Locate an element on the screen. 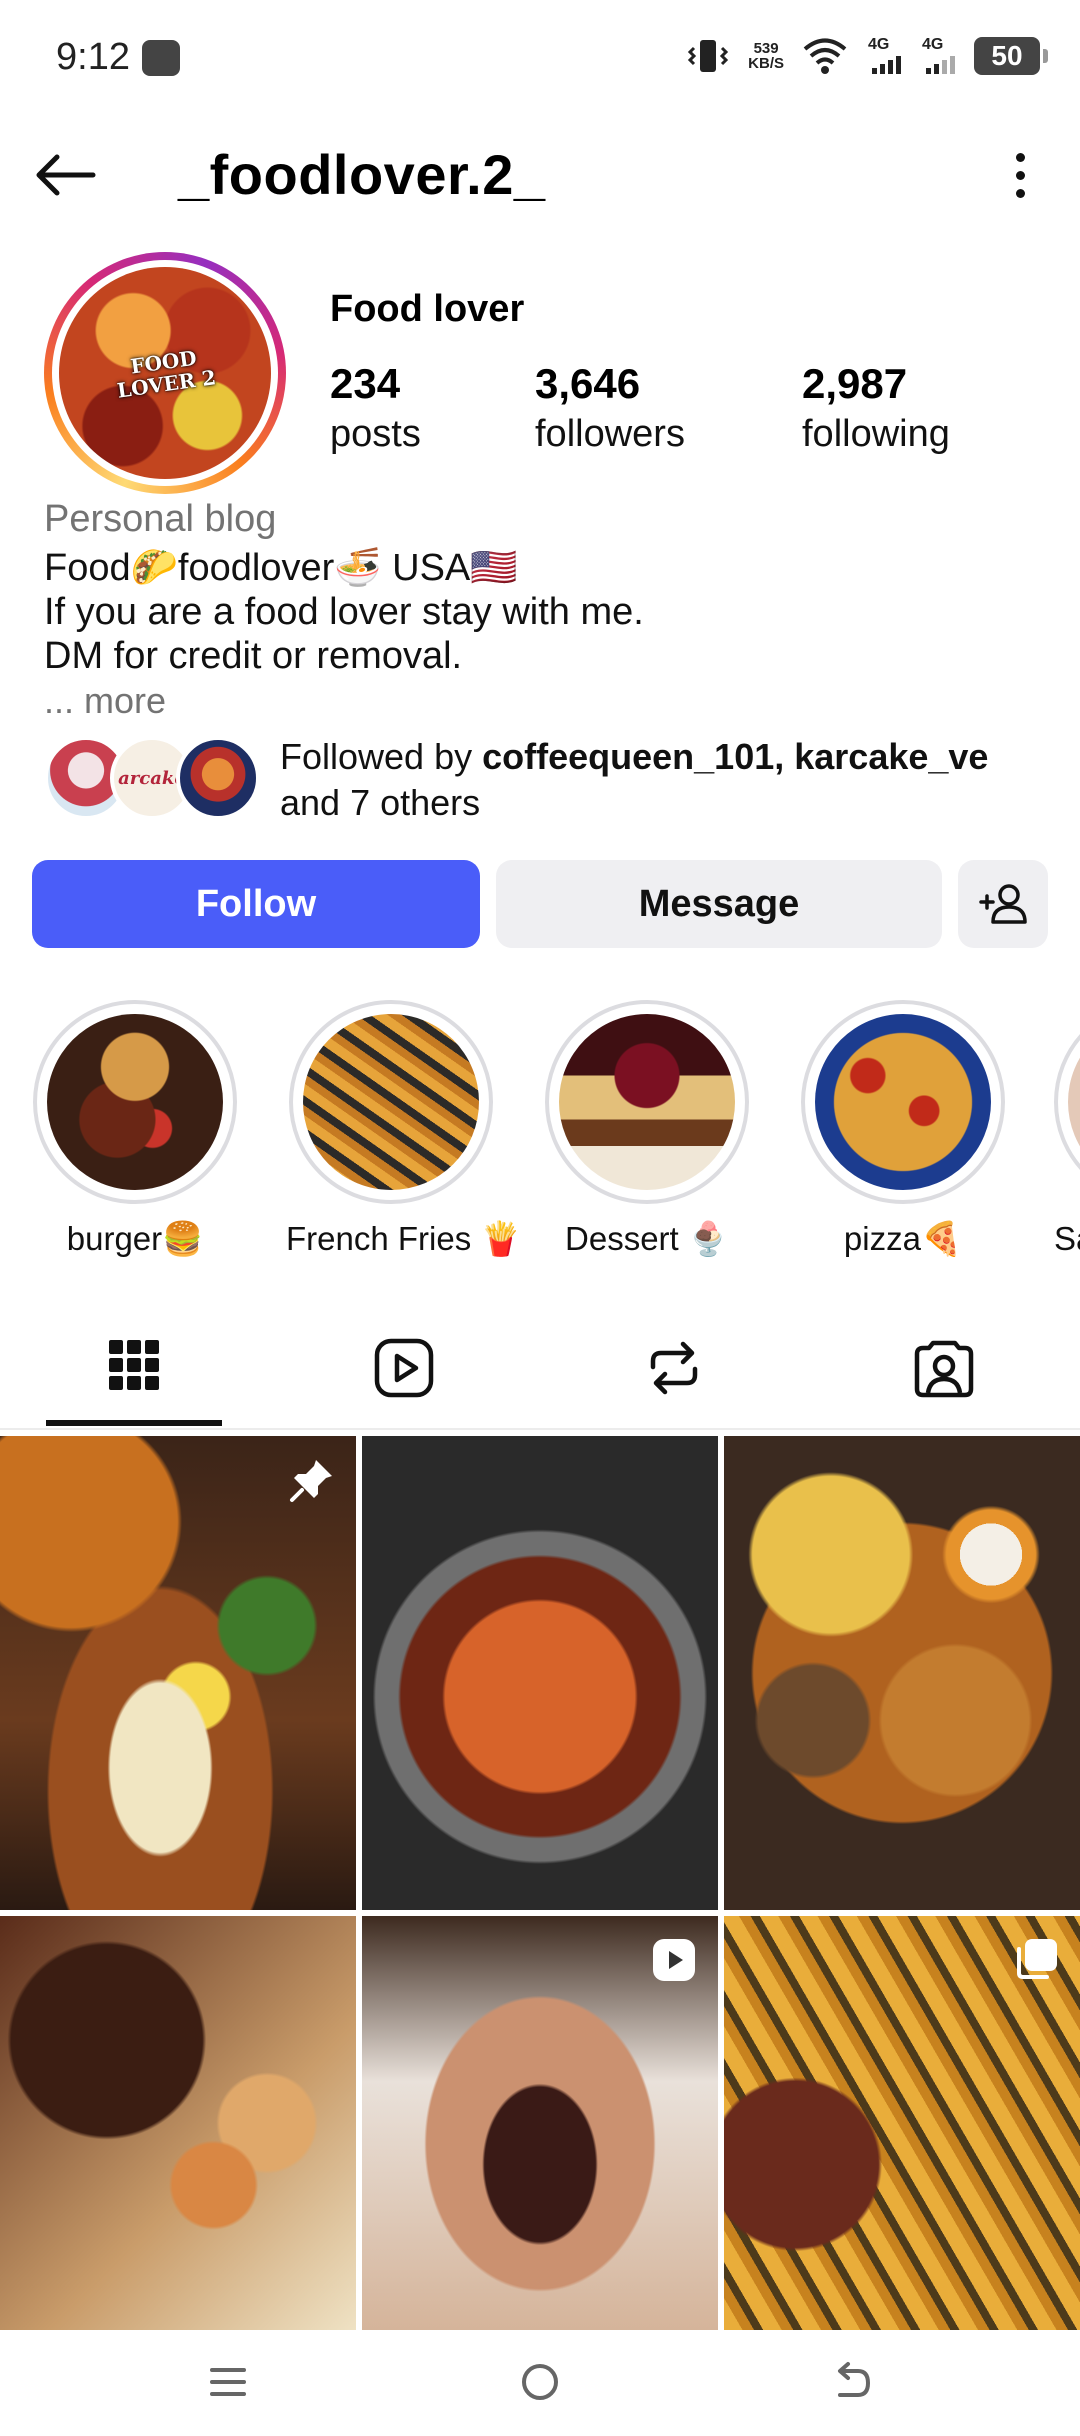 The width and height of the screenshot is (1080, 2436). mutual-followers-avatars: arcake is located at coordinates (154, 779).